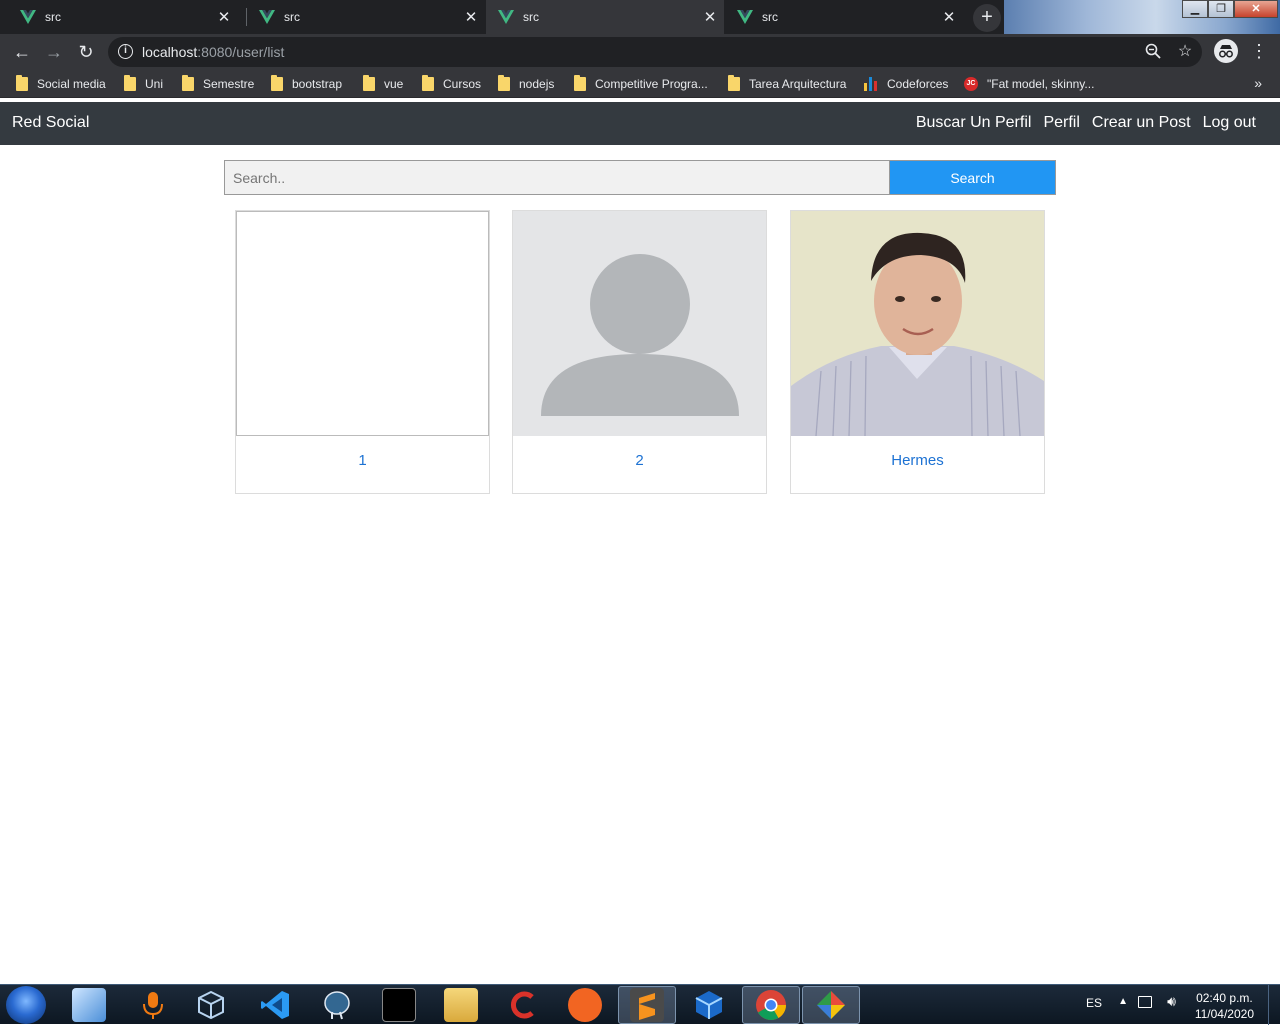  Describe the element at coordinates (229, 84) in the screenshot. I see `bookmark-label: Semestre` at that location.